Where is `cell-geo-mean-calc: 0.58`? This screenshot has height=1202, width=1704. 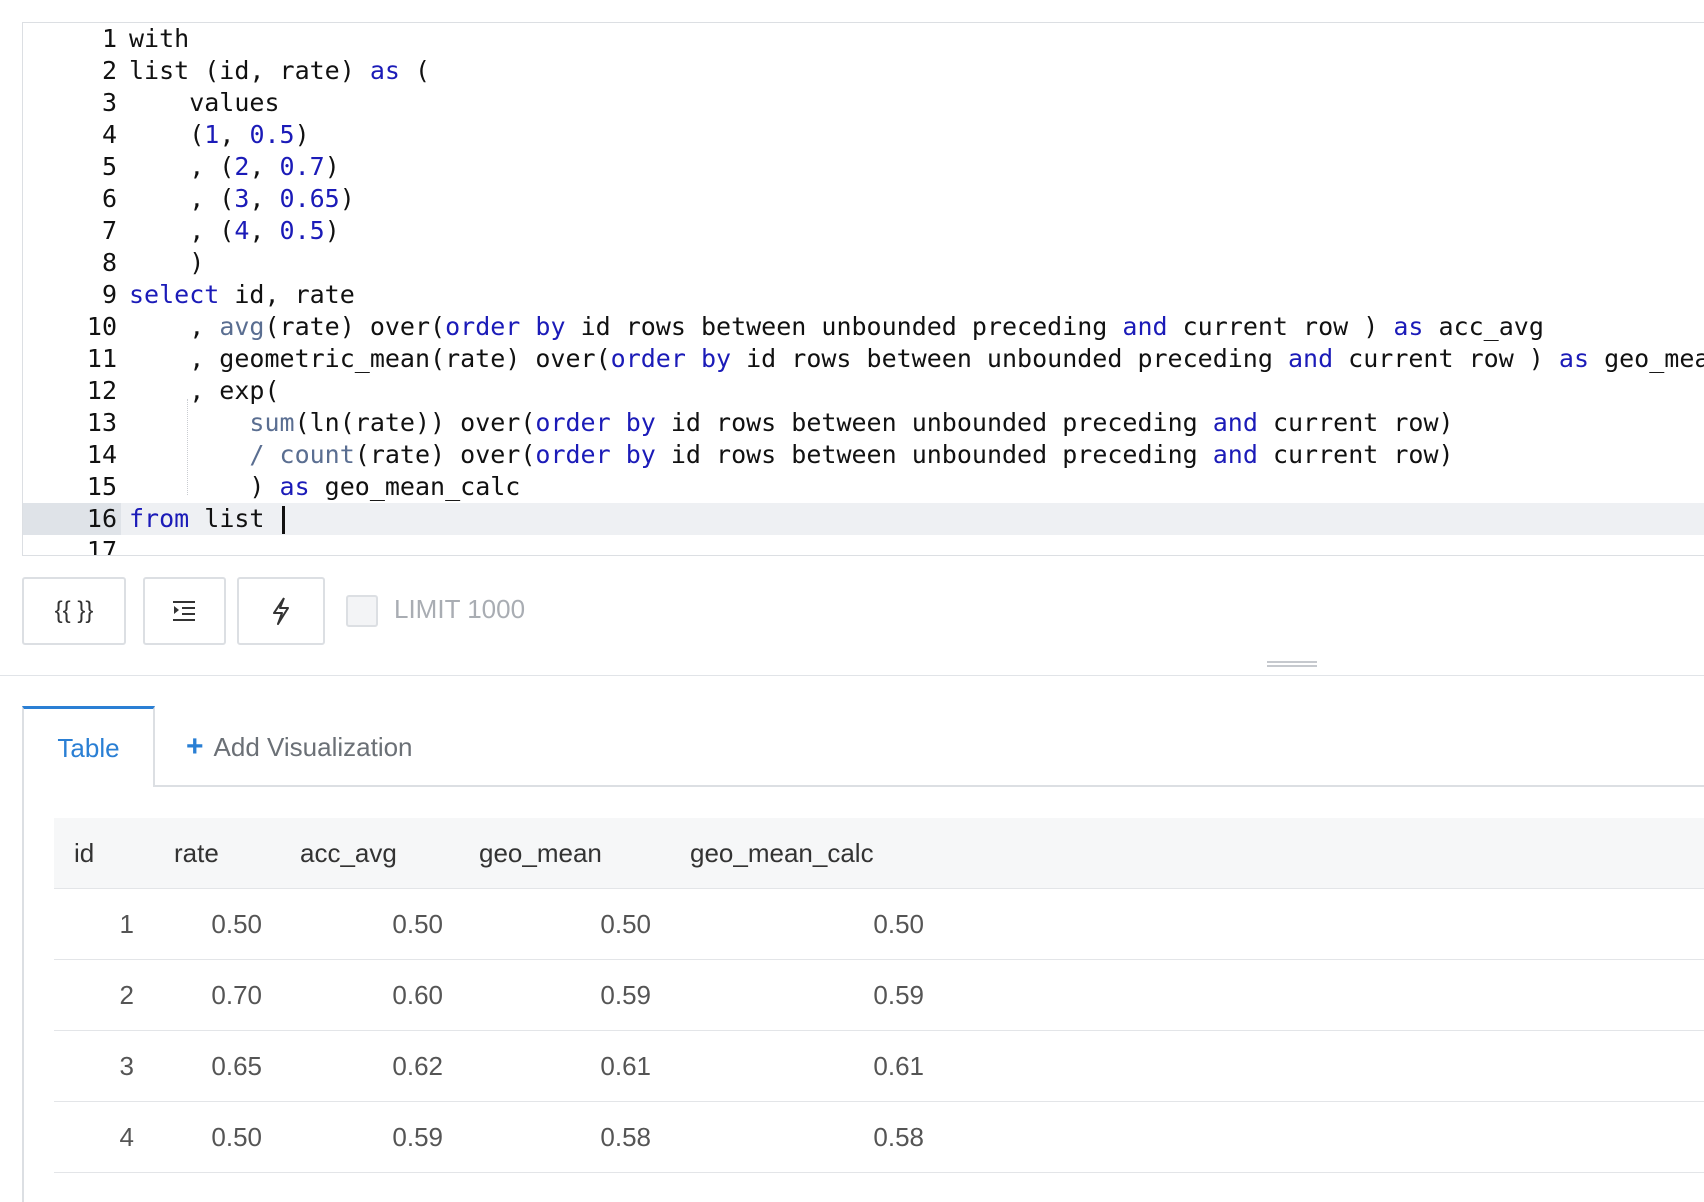 cell-geo-mean-calc: 0.58 is located at coordinates (898, 1137).